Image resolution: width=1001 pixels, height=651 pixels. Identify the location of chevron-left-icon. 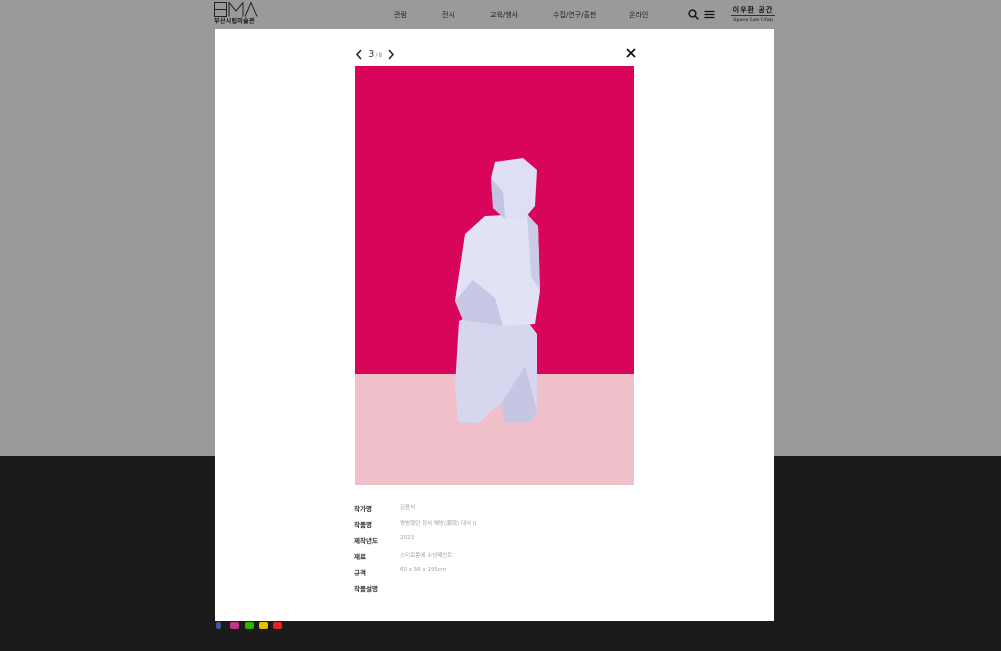
(359, 54).